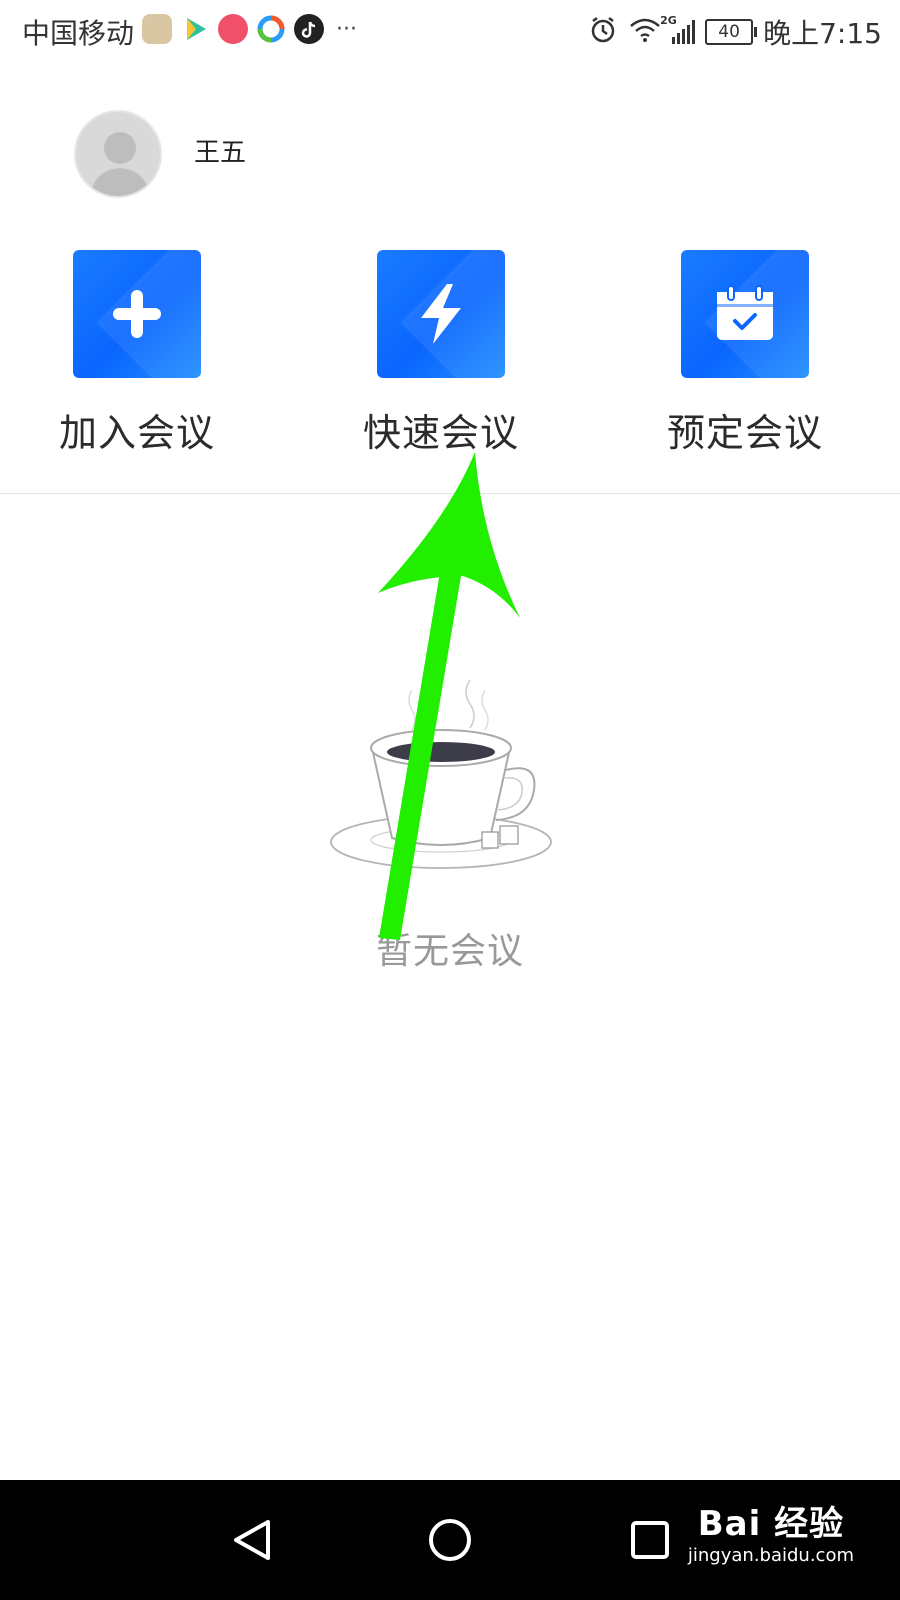 The width and height of the screenshot is (900, 1600). I want to click on schedule-meeting-tile, so click(745, 314).